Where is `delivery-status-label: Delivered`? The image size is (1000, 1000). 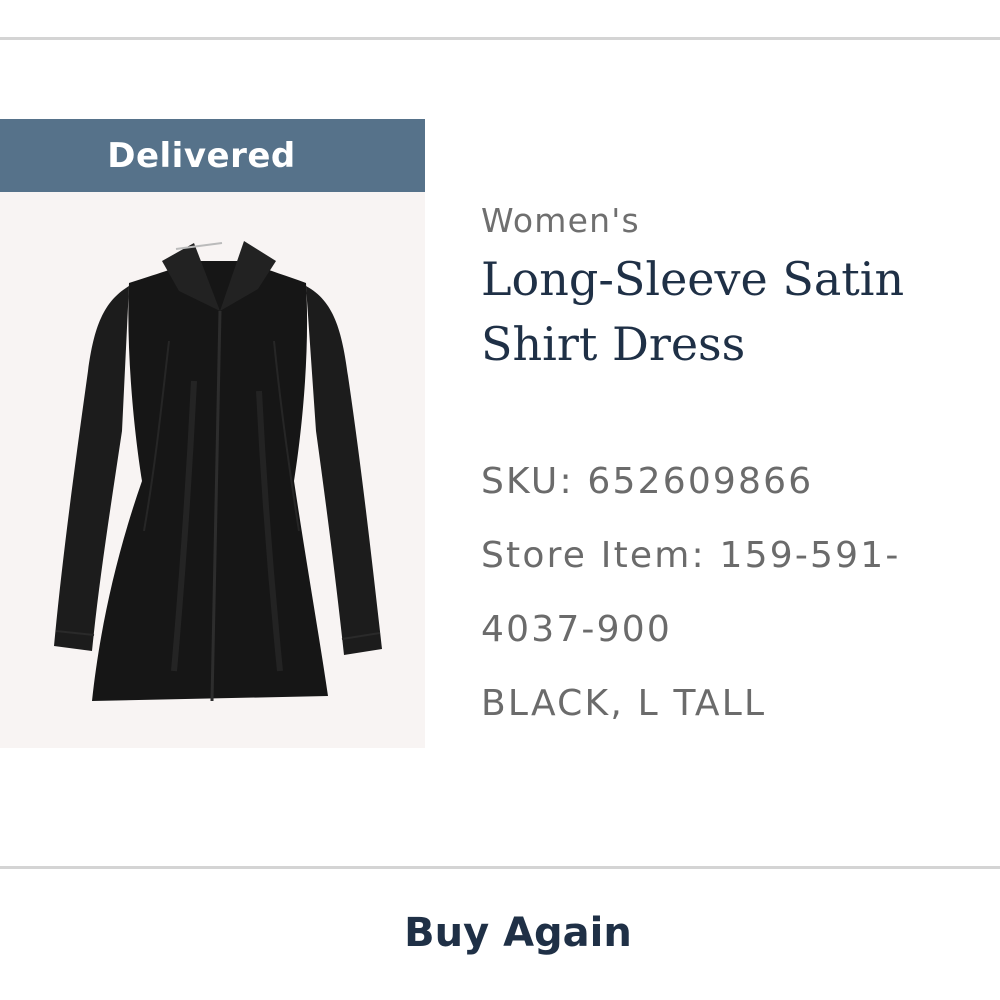 delivery-status-label: Delivered is located at coordinates (201, 155).